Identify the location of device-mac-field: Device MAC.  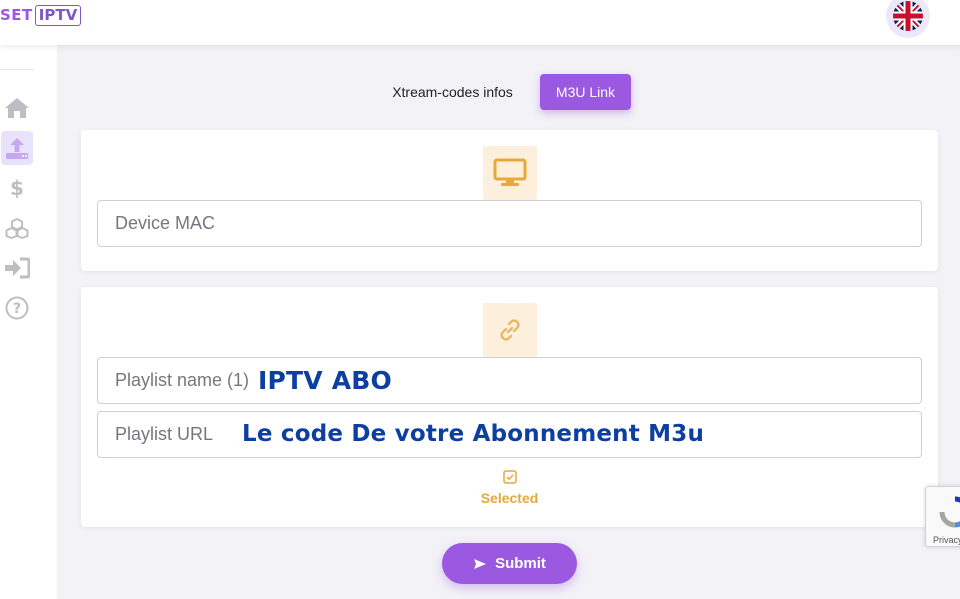
(509, 223).